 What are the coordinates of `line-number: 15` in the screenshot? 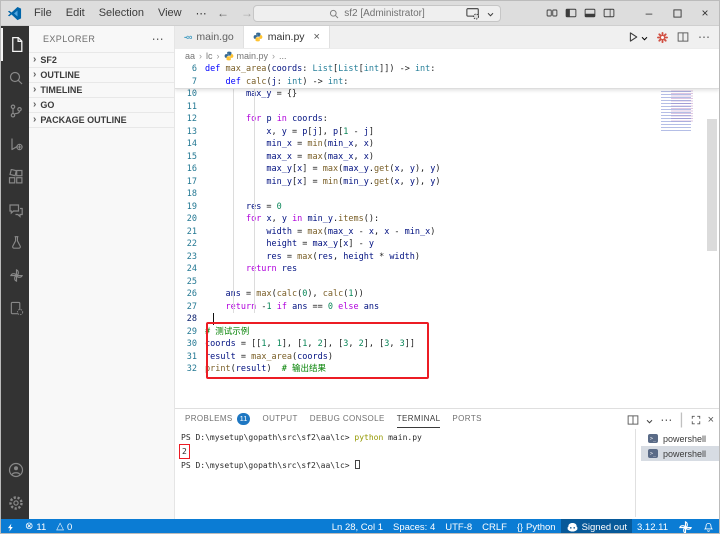 It's located at (190, 157).